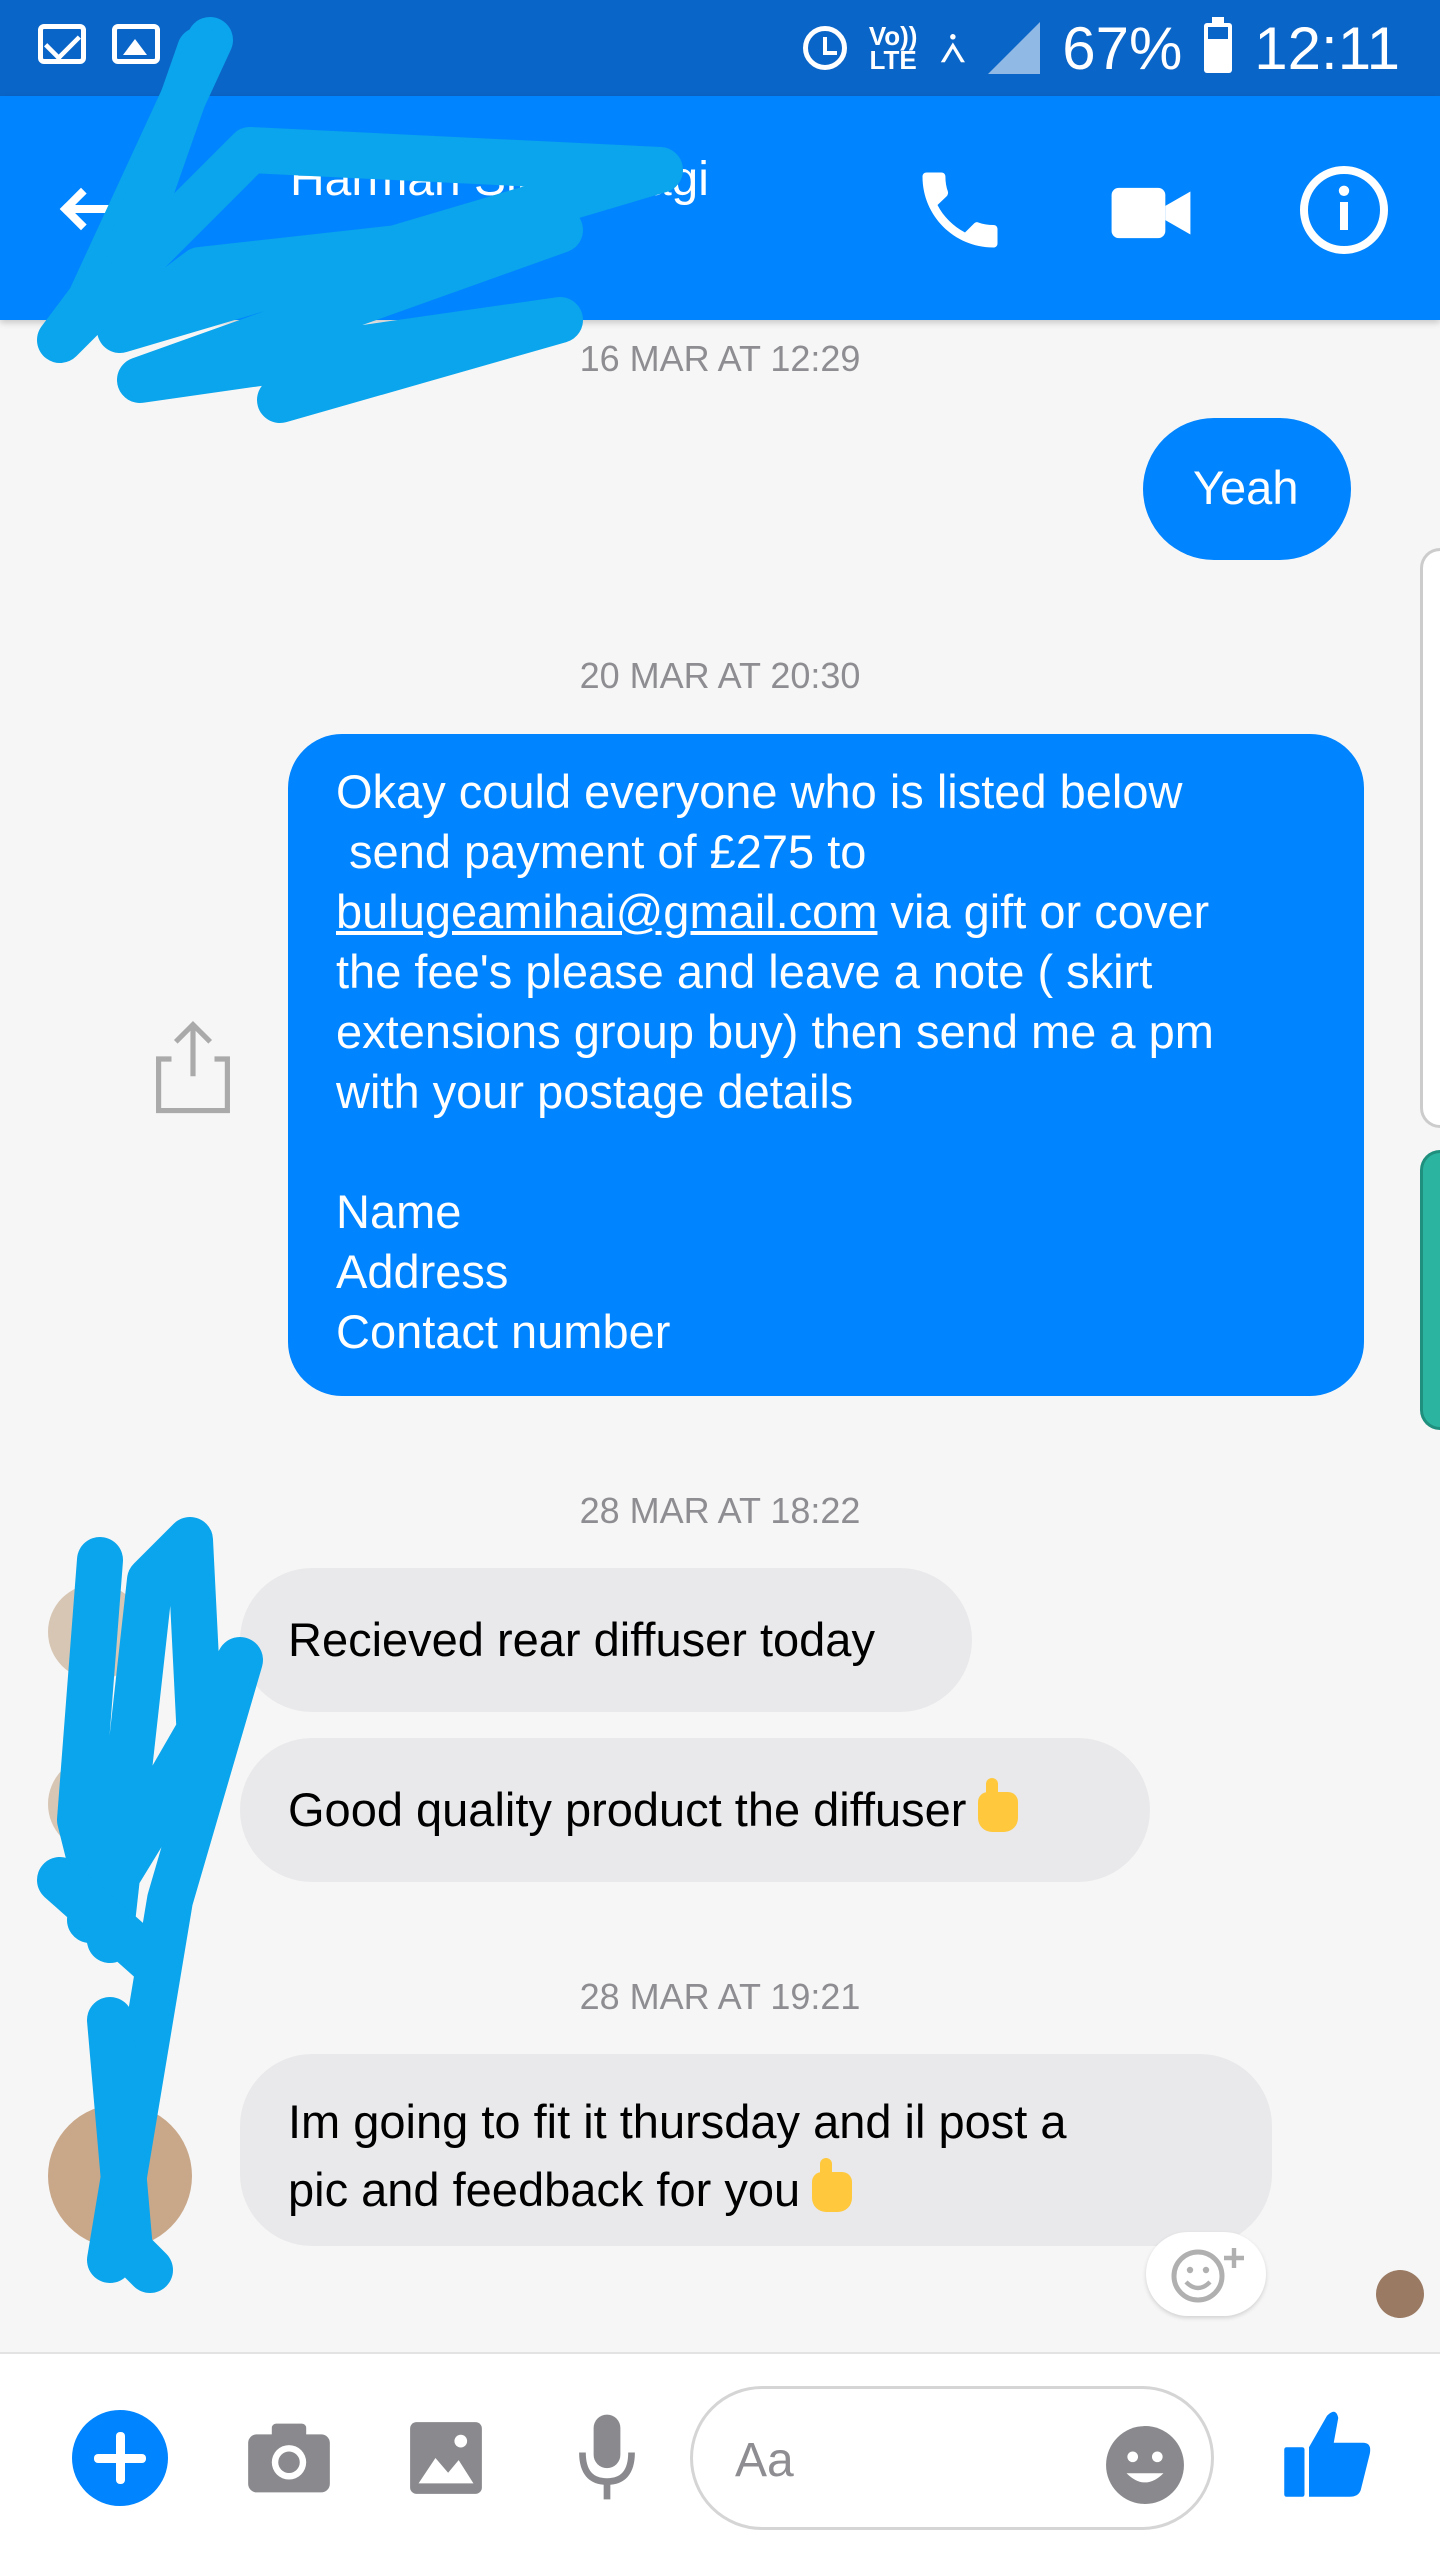 The image size is (1440, 2560). I want to click on battery-percent: 67%, so click(1122, 48).